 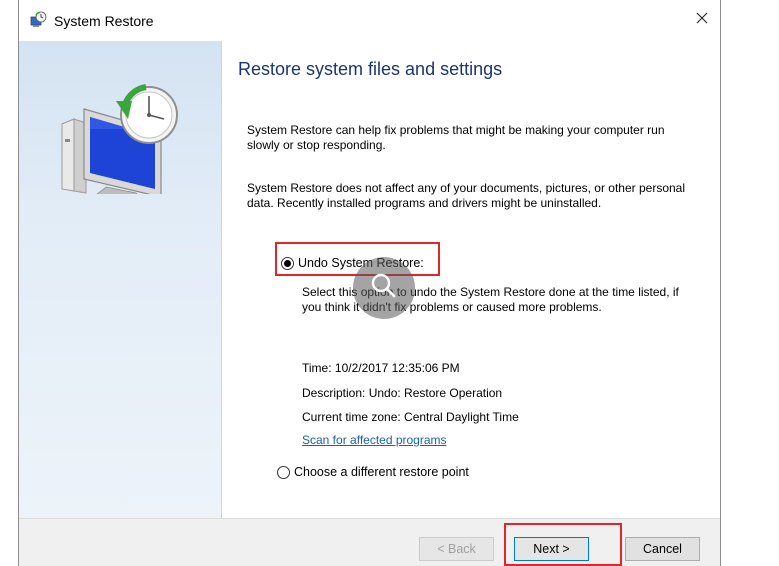 I want to click on magnifier-overlay, so click(x=384, y=288).